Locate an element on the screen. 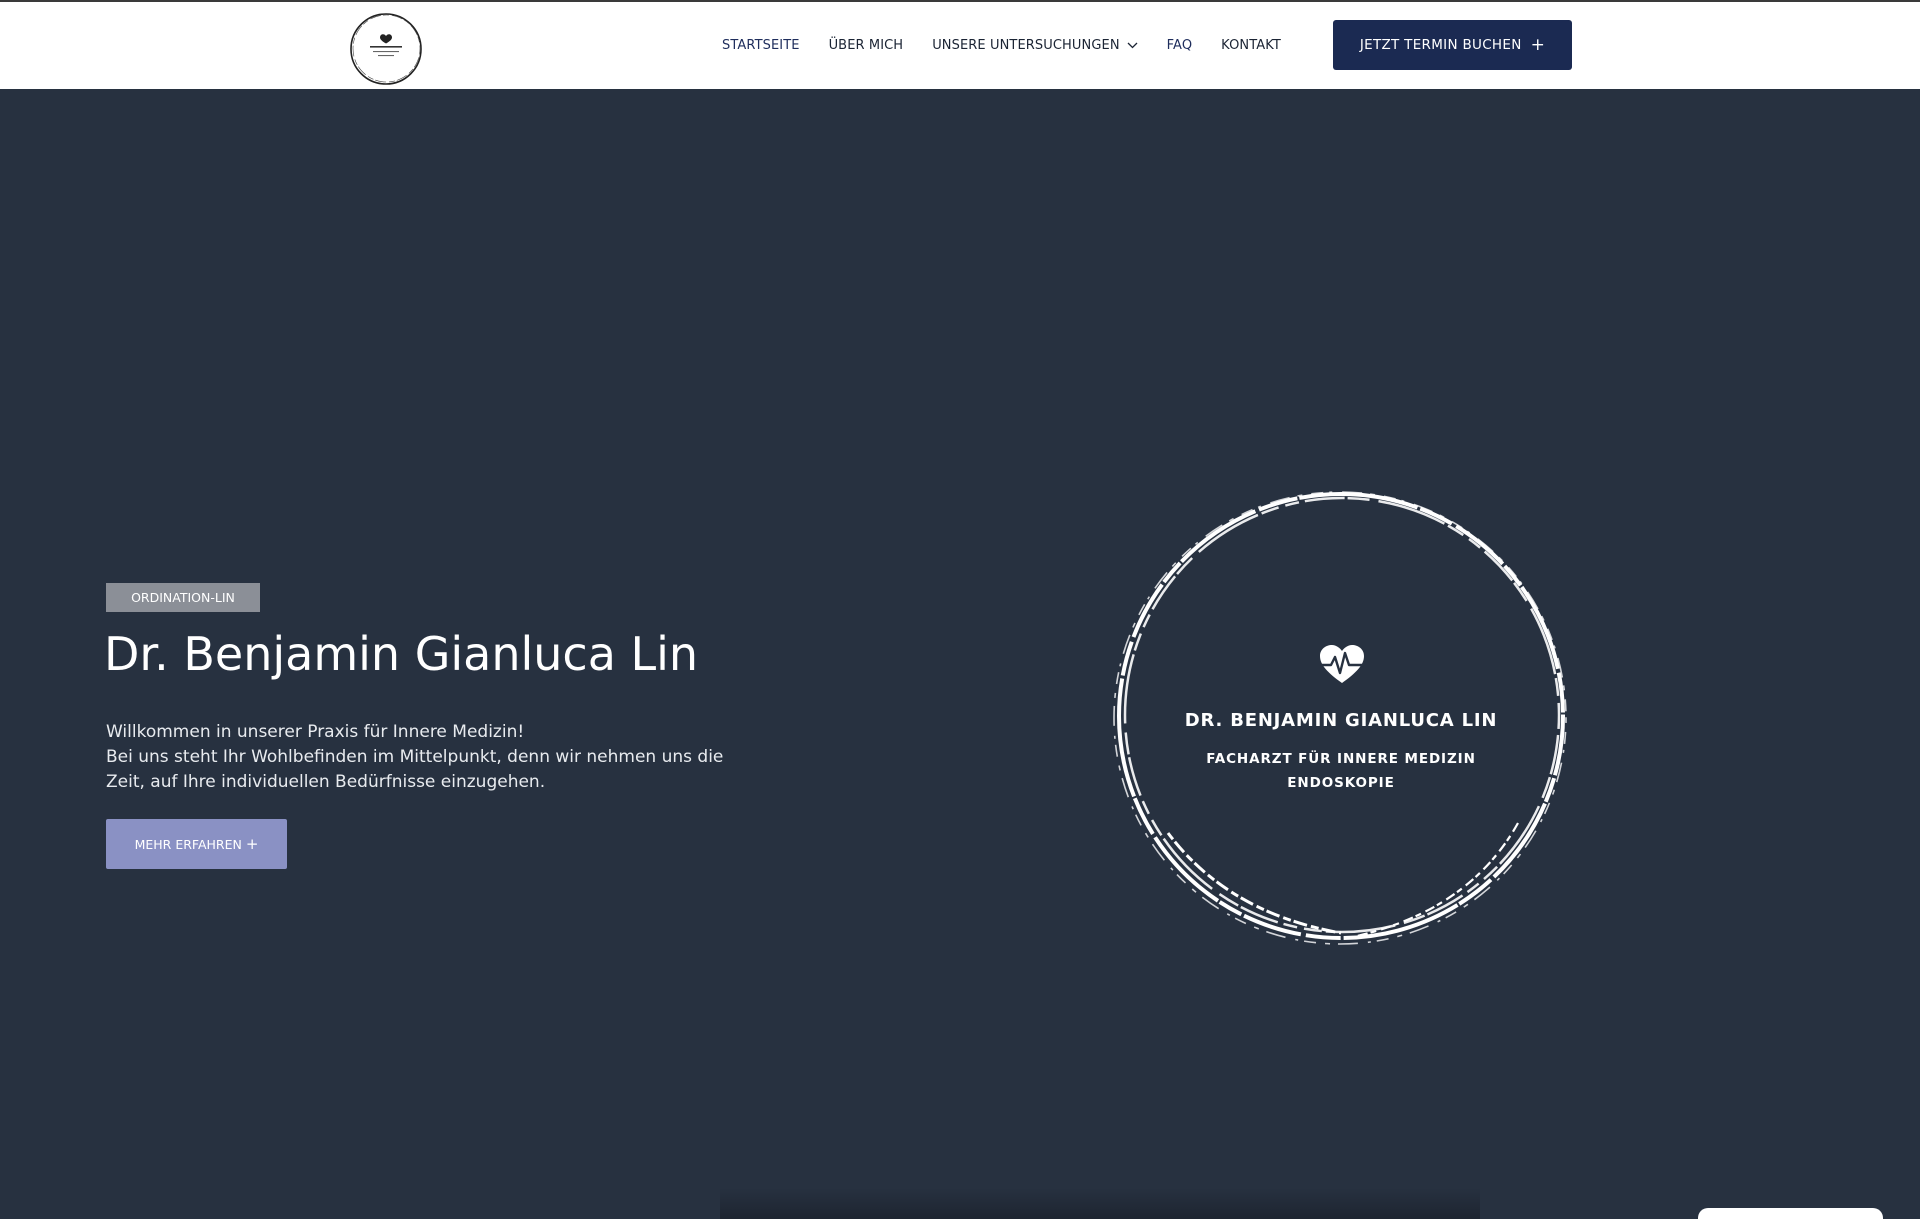  hero-title: Dr. Benjamin Gianluca Lin is located at coordinates (401, 654).